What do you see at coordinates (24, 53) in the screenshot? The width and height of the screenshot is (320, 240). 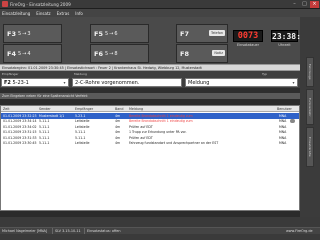 I see `f4-arrows: 5 → 4` at bounding box center [24, 53].